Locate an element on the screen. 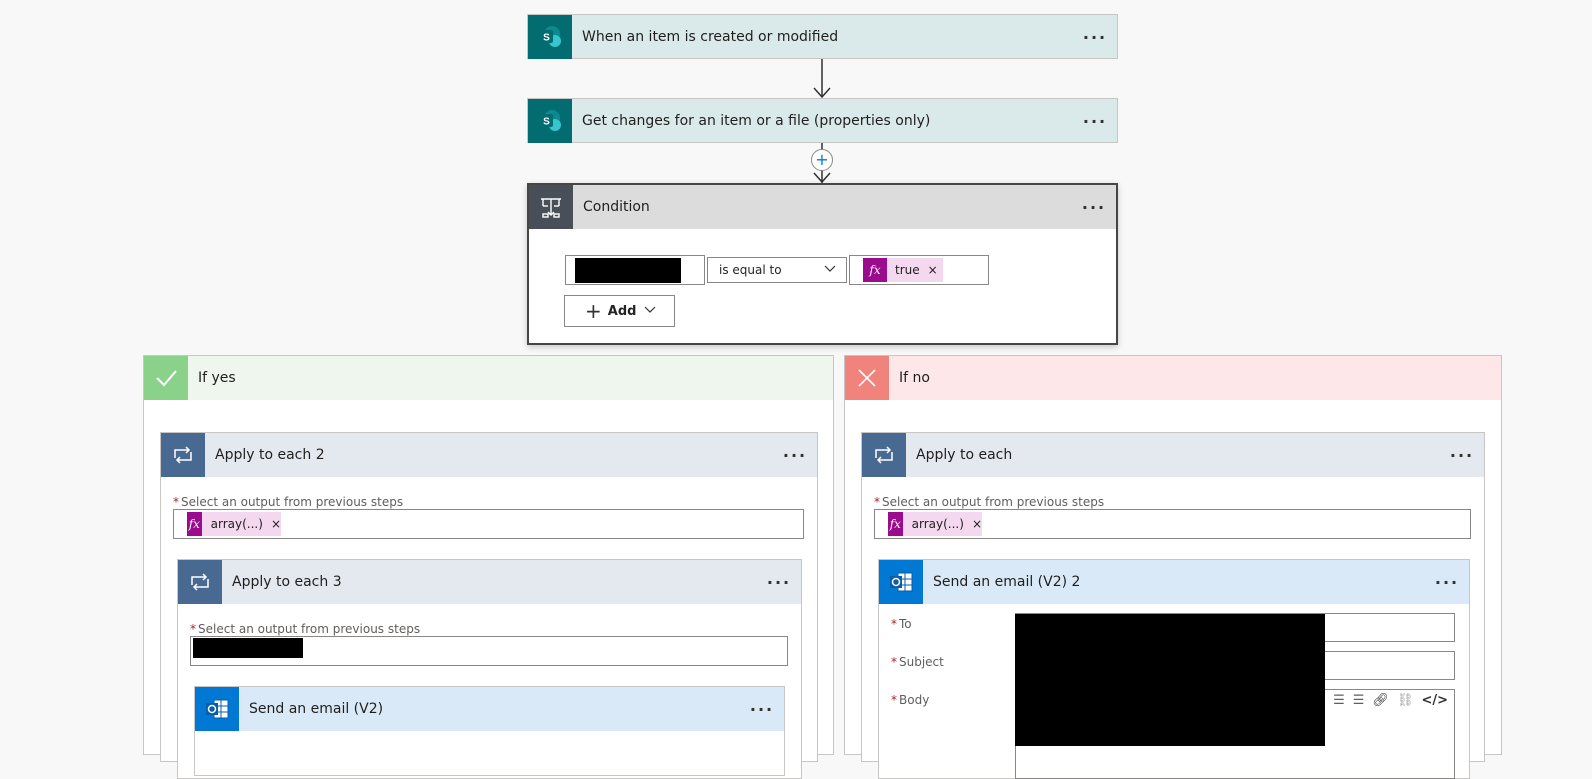  add-label: Add is located at coordinates (622, 311).